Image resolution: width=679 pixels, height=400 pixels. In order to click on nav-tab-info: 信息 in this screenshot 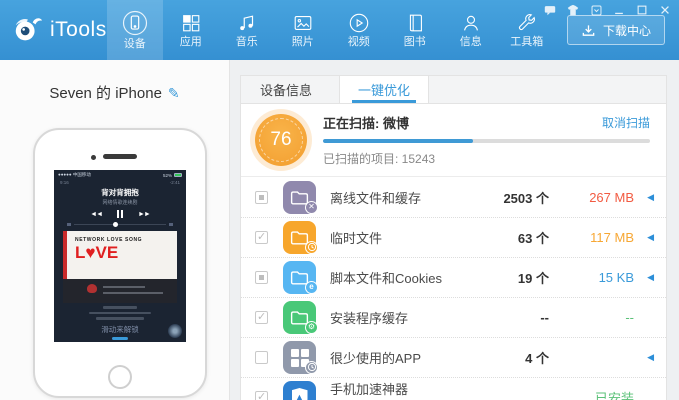, I will do `click(471, 30)`.